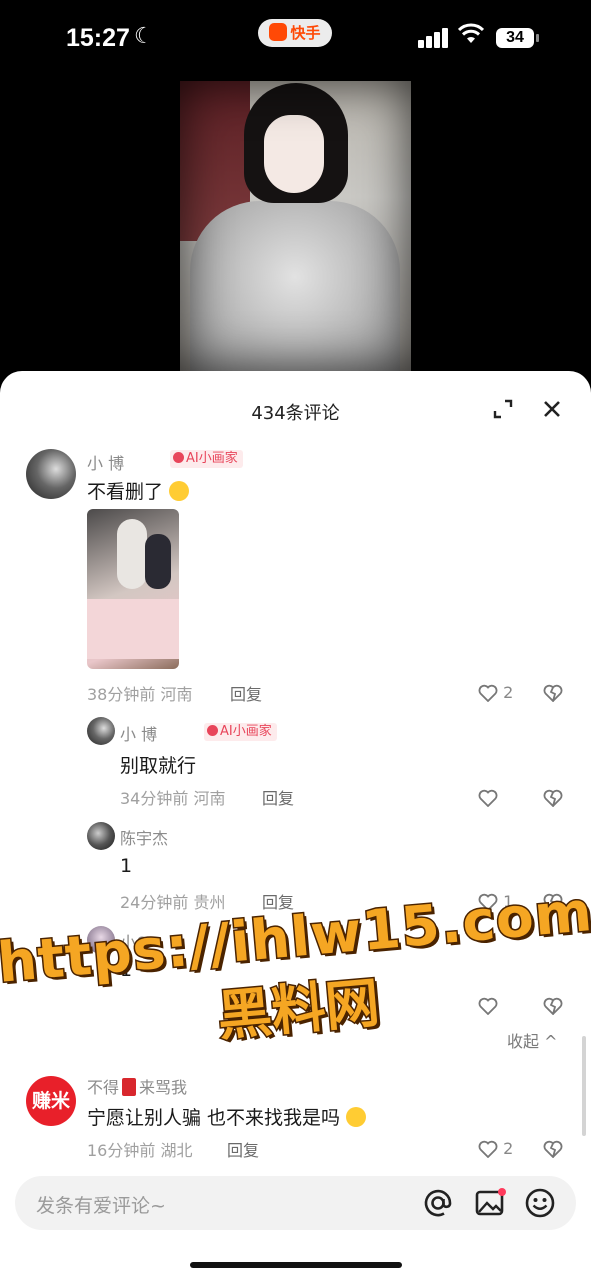  Describe the element at coordinates (133, 589) in the screenshot. I see `comment-image` at that location.